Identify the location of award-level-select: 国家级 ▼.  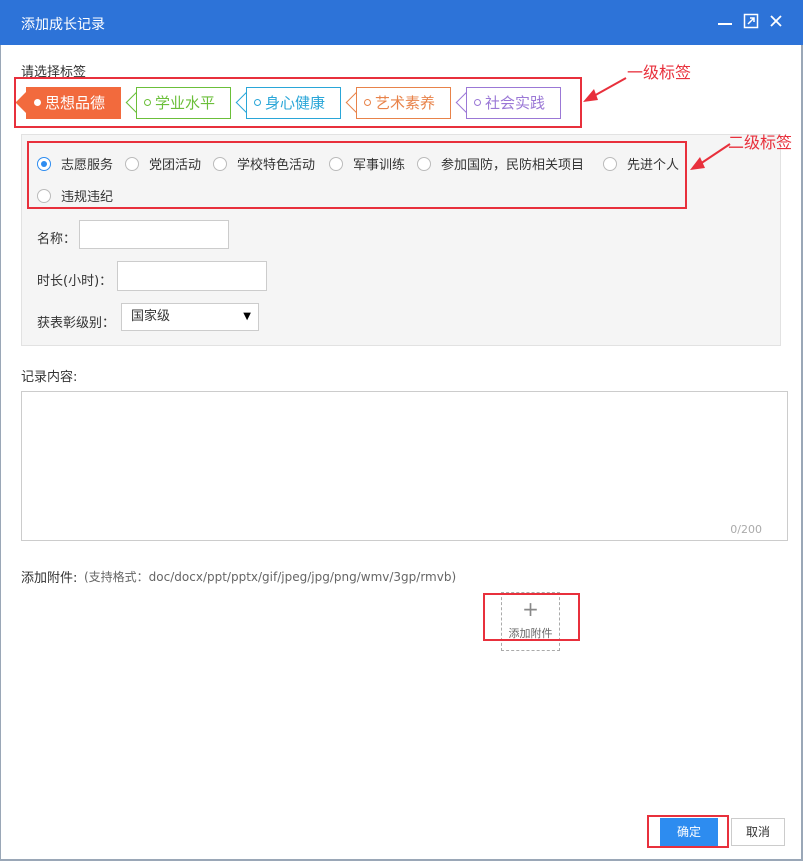
(190, 317).